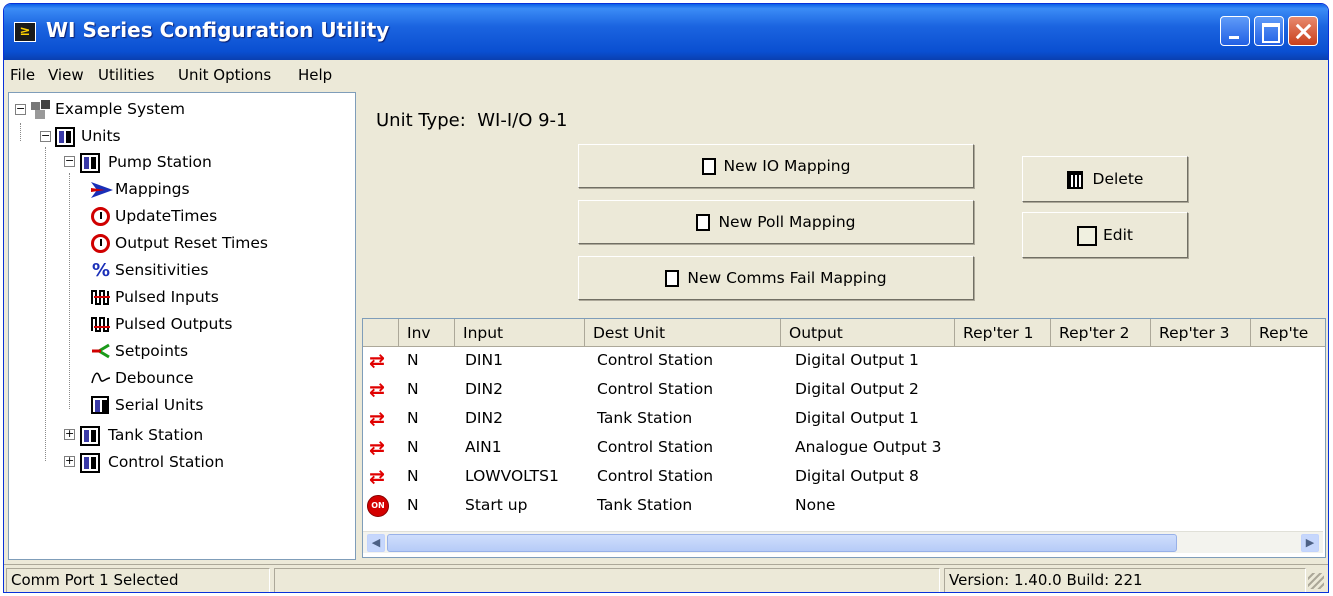  I want to click on horizontal-scrollbar: ◀ ▶, so click(843, 542).